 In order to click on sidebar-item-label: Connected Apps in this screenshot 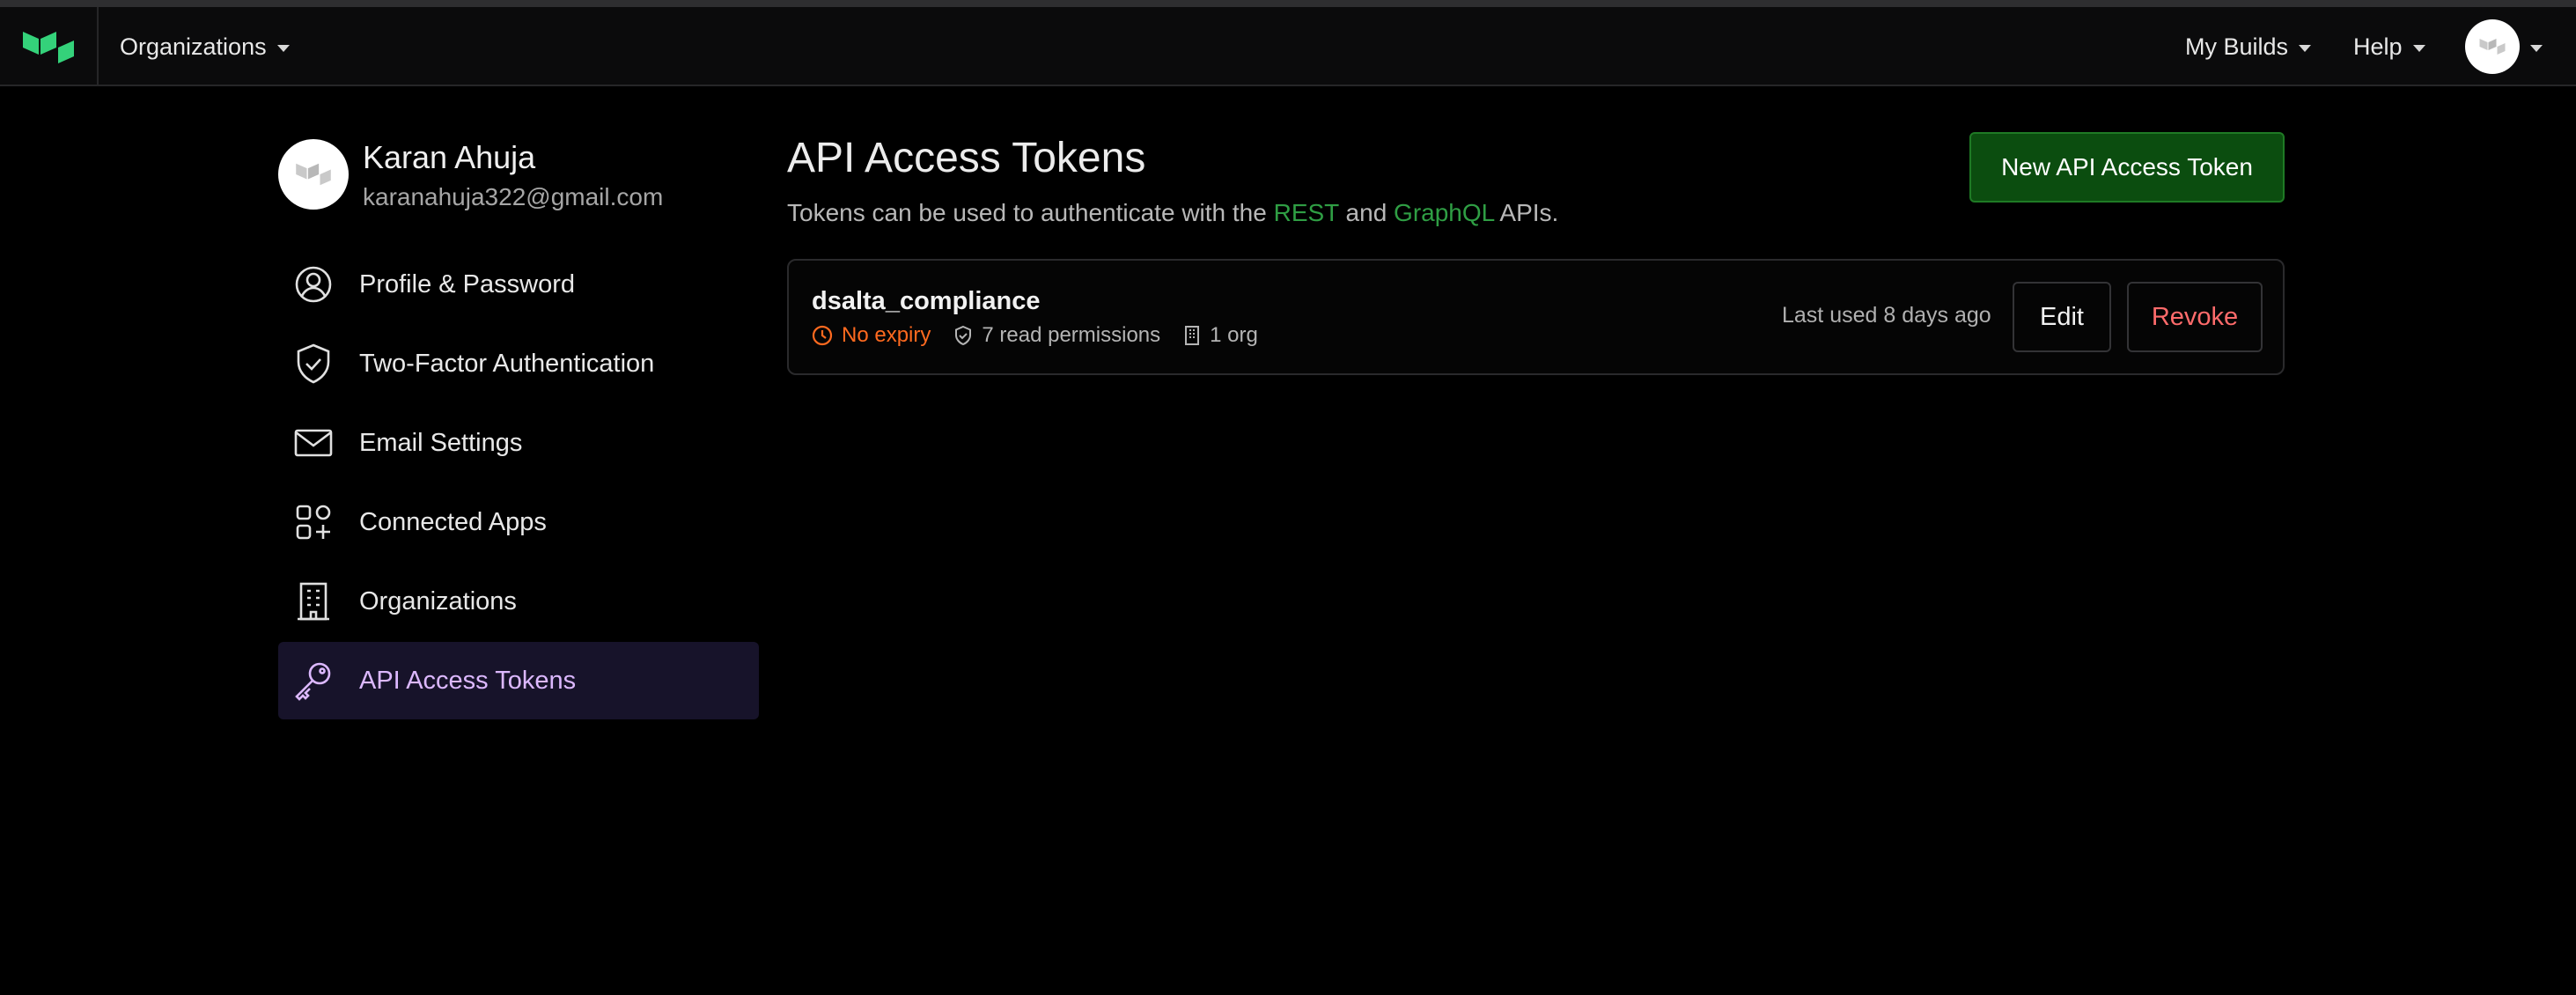, I will do `click(453, 521)`.